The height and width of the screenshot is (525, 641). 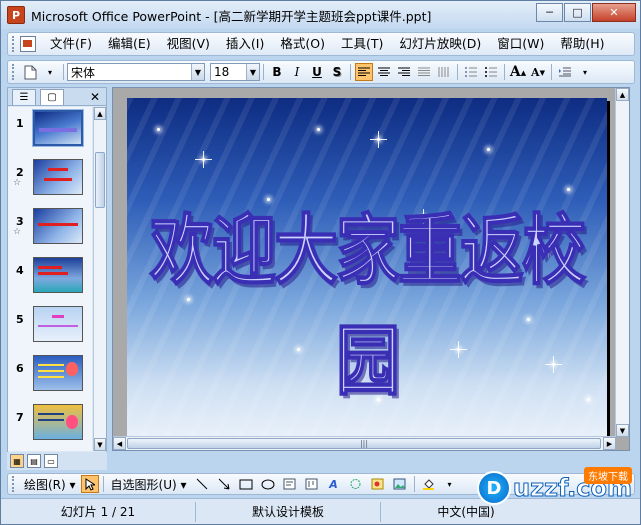 I want to click on justify-button, so click(x=424, y=72).